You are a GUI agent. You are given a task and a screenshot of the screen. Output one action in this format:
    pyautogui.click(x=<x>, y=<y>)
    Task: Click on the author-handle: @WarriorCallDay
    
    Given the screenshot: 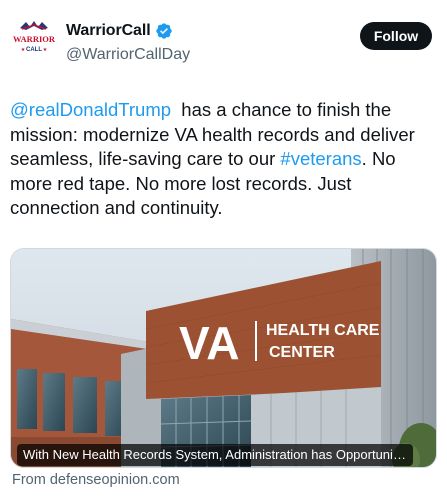 What is the action you would take?
    pyautogui.click(x=128, y=55)
    